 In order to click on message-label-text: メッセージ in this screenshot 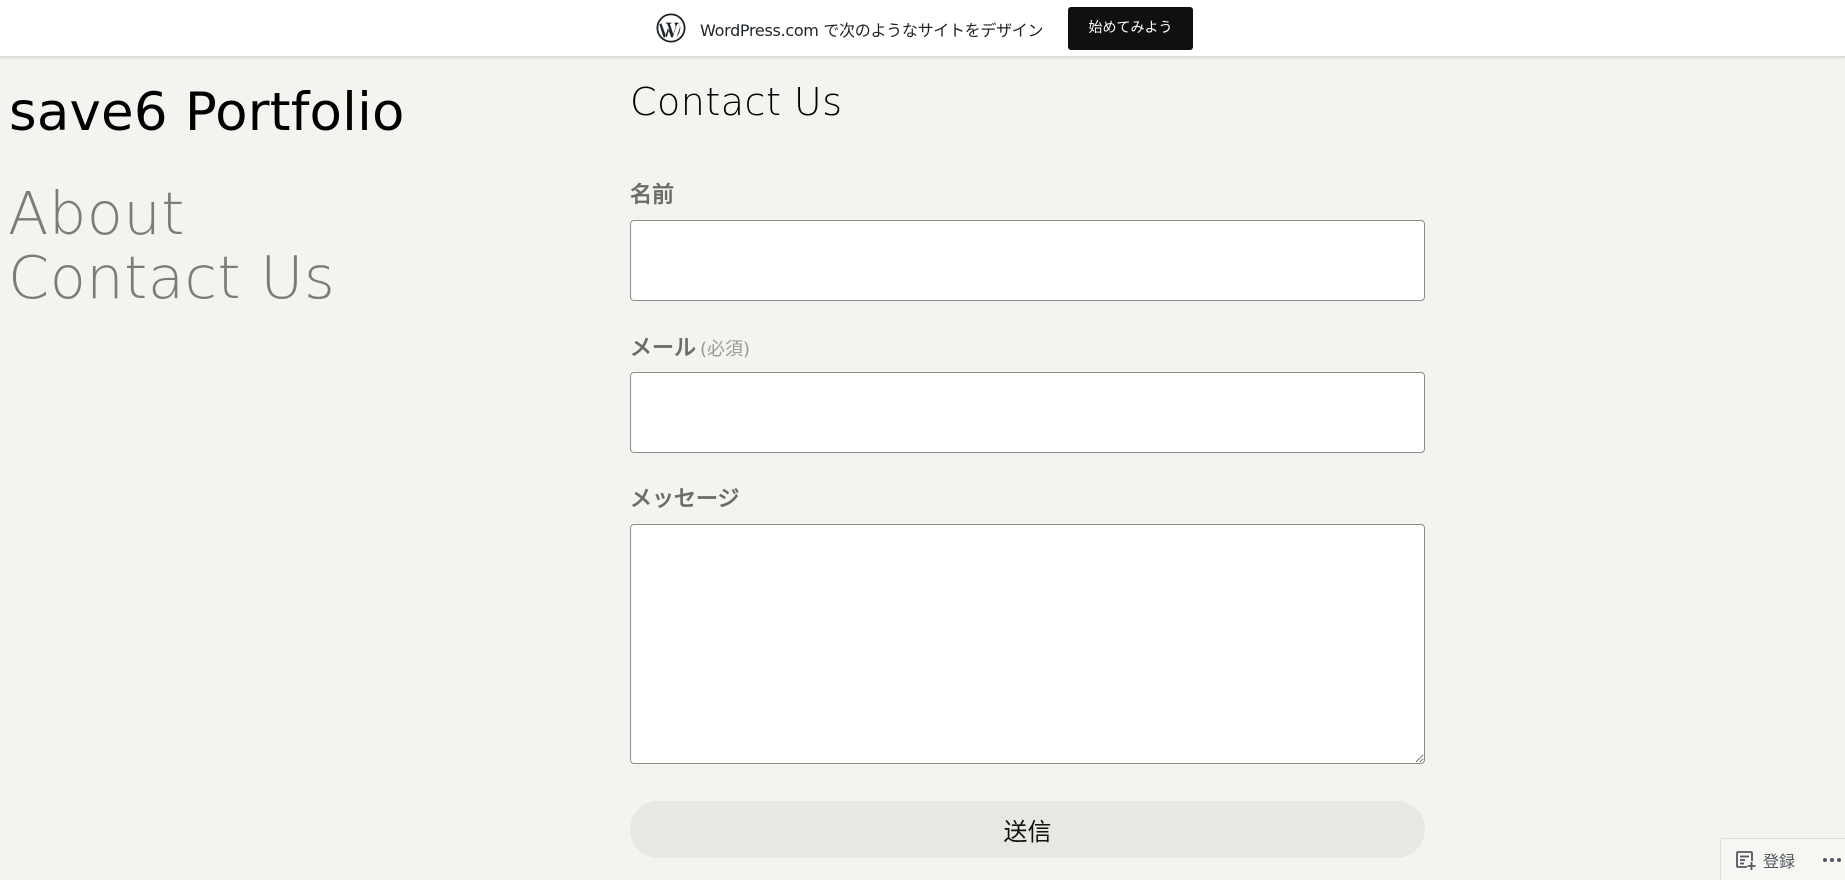, I will do `click(685, 499)`.